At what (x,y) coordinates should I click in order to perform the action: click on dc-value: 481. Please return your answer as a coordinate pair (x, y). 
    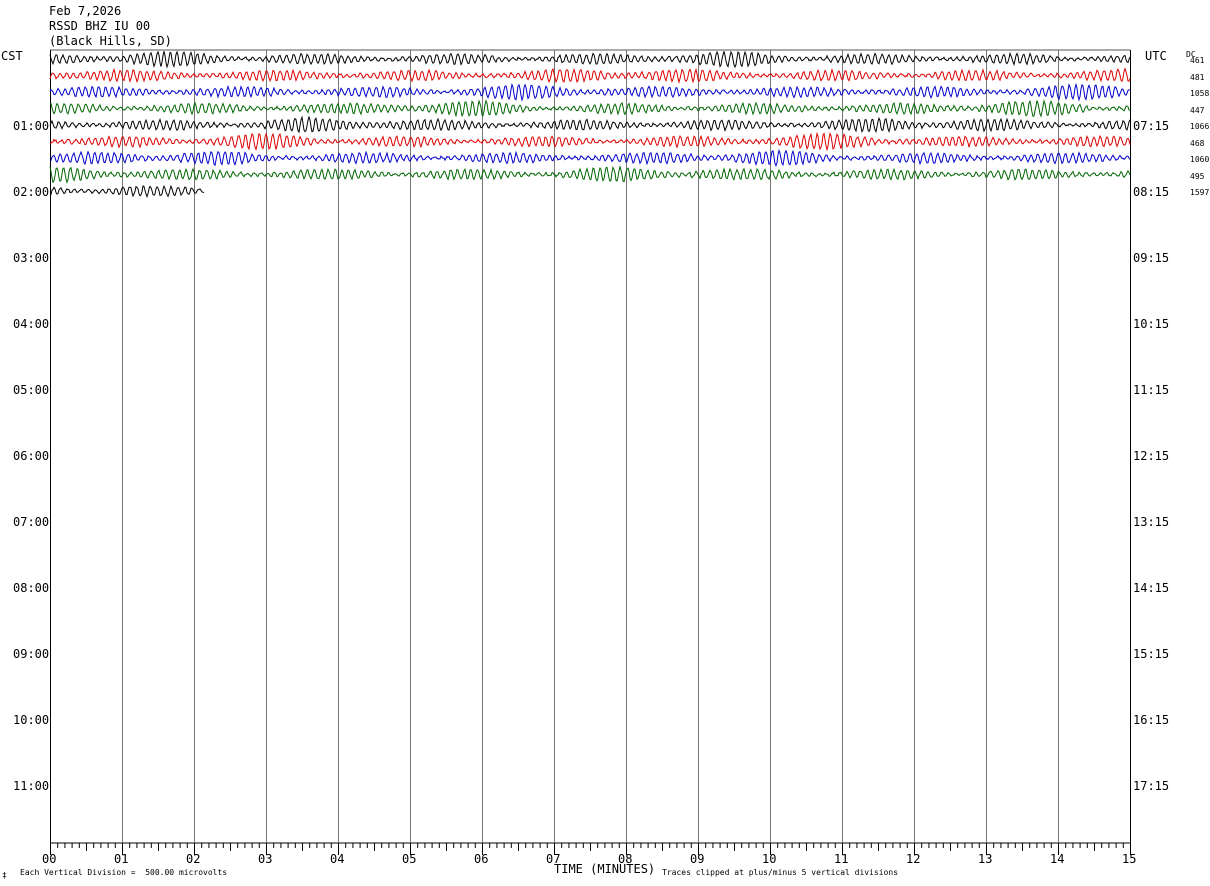
    Looking at the image, I should click on (1197, 77).